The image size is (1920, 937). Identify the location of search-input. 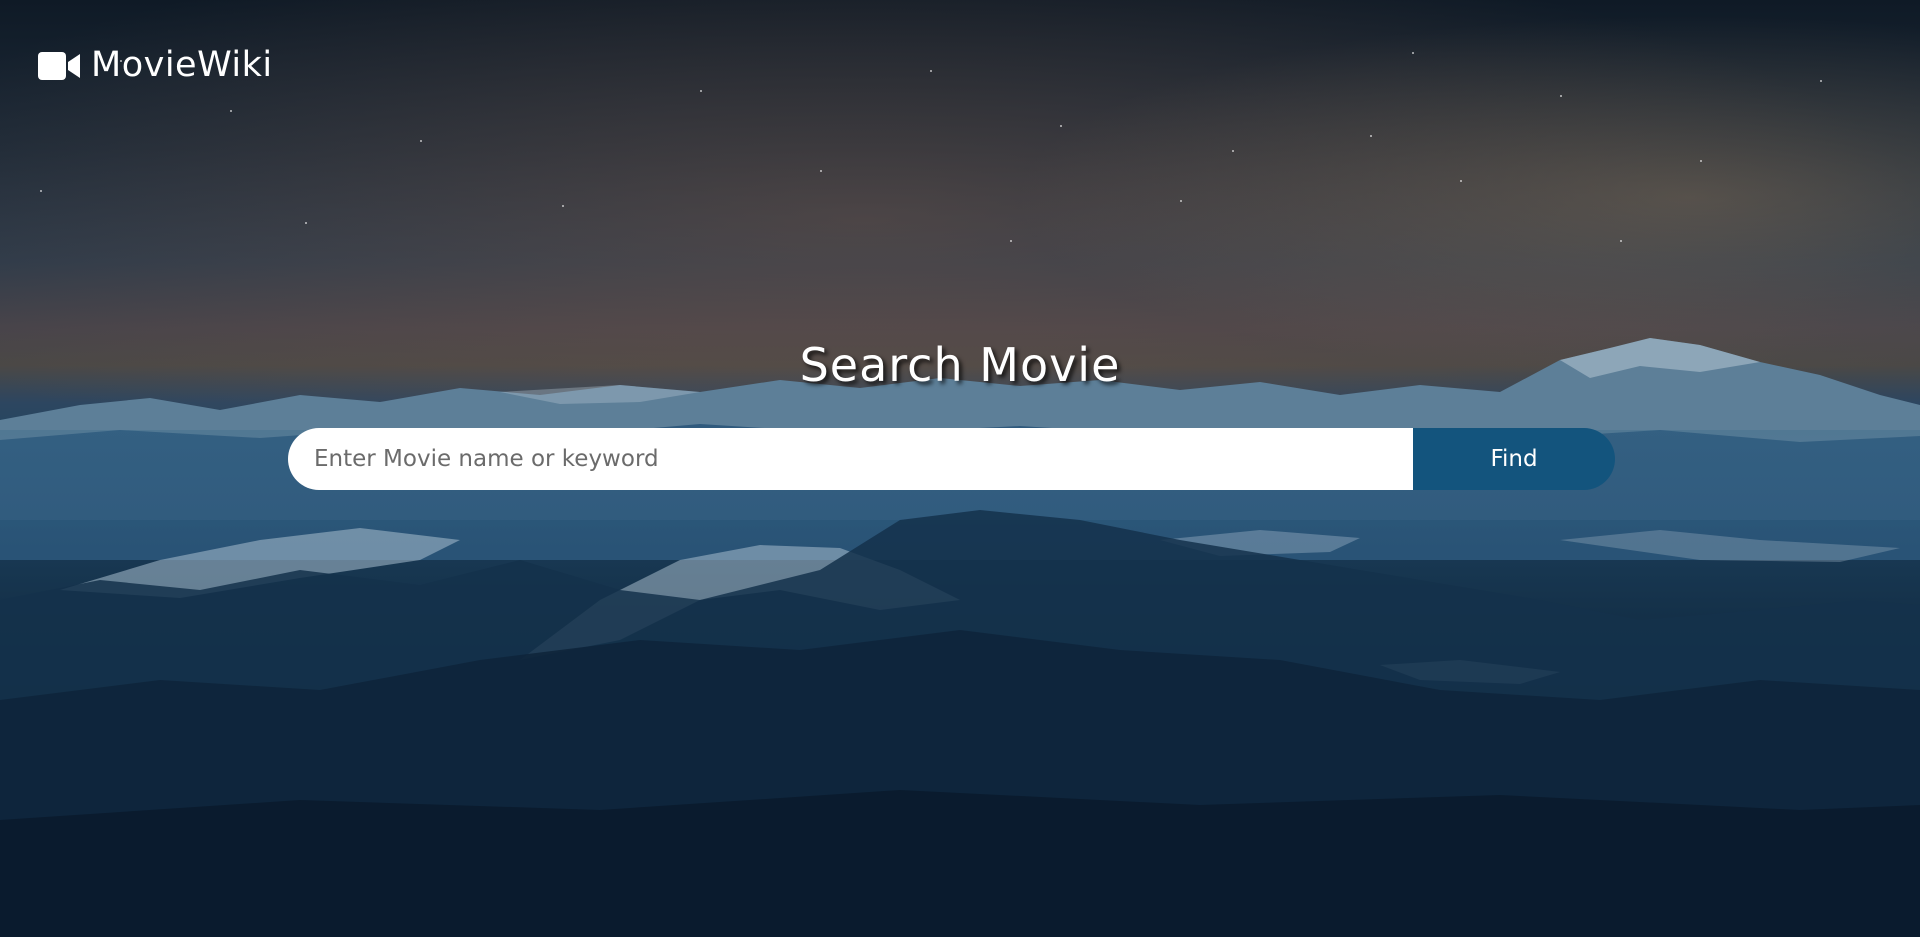
(850, 459).